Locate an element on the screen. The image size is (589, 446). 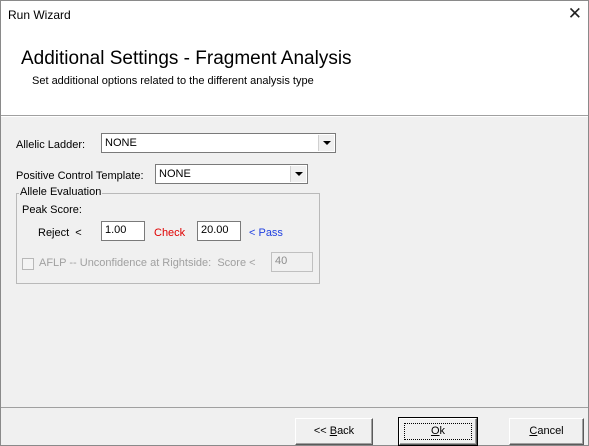
check-label: Check is located at coordinates (170, 233).